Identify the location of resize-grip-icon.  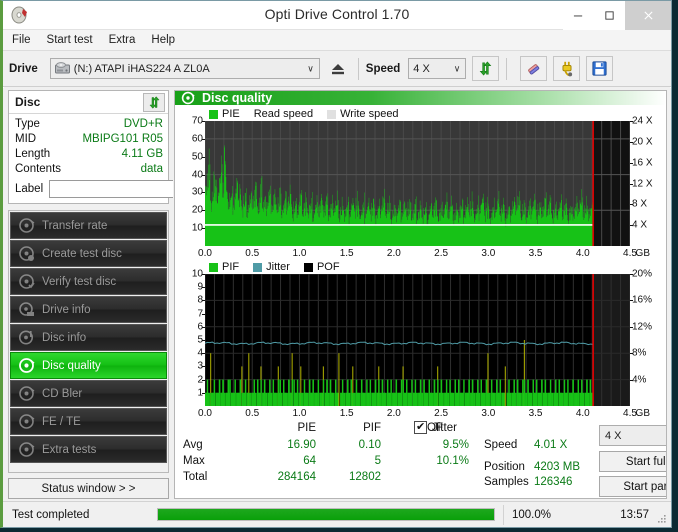
(662, 519).